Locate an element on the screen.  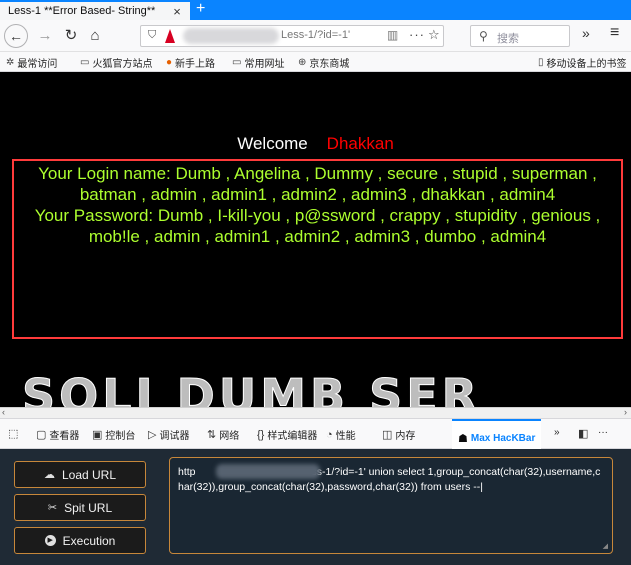
bookmark-label: 移动设备上的书签 is located at coordinates (586, 64).